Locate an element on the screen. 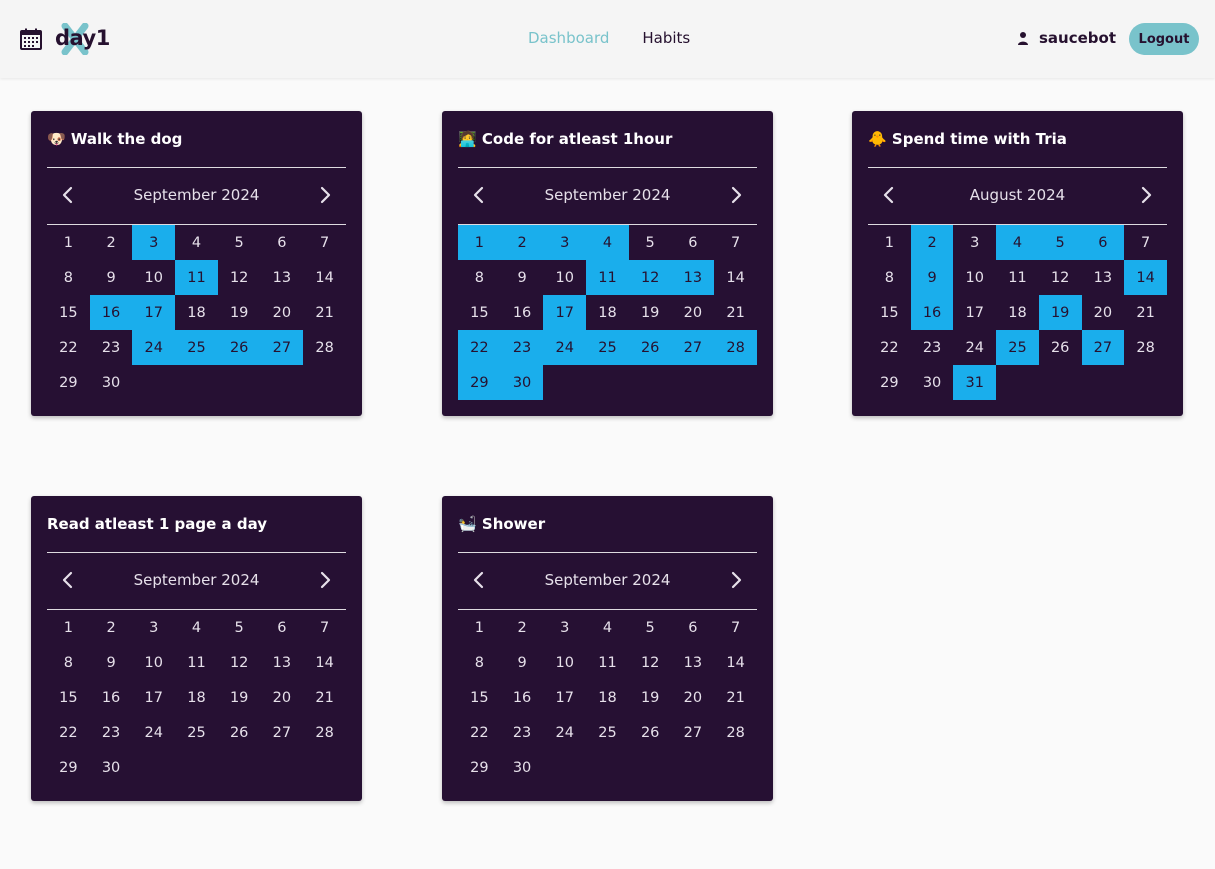 This screenshot has height=869, width=1215. calendar-day: 19 is located at coordinates (239, 697).